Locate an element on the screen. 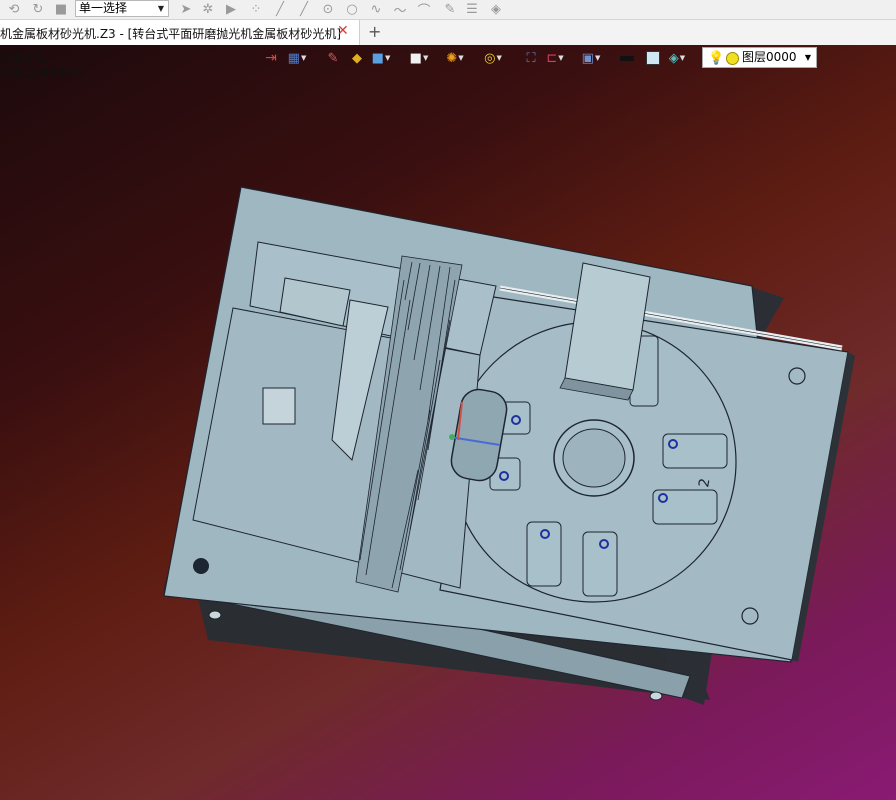  layer-name: 图层0000 is located at coordinates (769, 57).